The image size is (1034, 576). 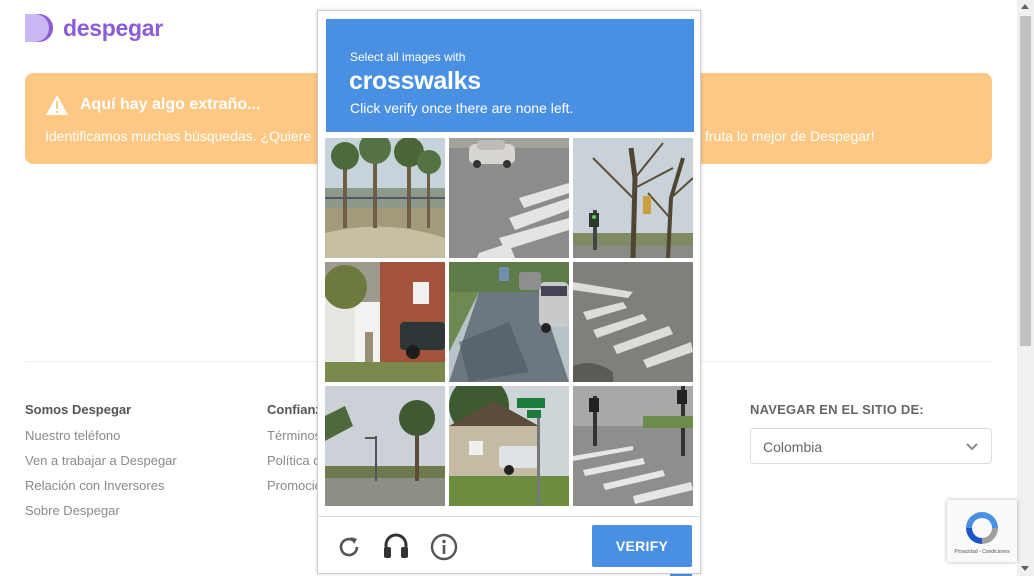 I want to click on footer-country-nav: NAVEGAR EN EL SITIO DE: Colombia, so click(x=871, y=433).